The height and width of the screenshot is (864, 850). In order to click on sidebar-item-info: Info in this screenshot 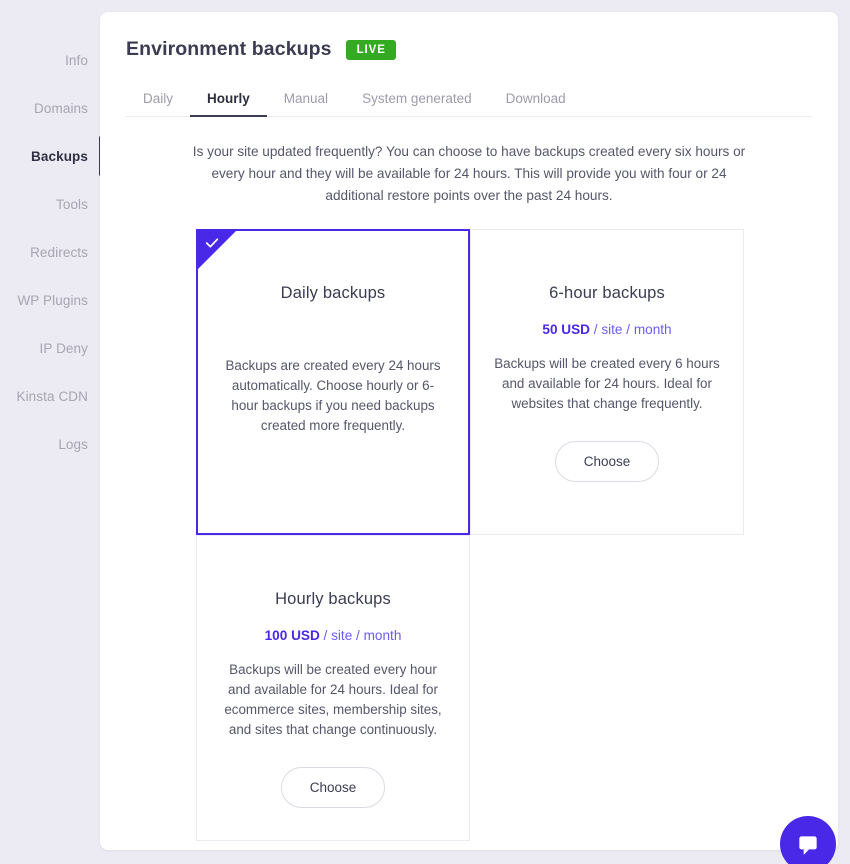, I will do `click(50, 60)`.